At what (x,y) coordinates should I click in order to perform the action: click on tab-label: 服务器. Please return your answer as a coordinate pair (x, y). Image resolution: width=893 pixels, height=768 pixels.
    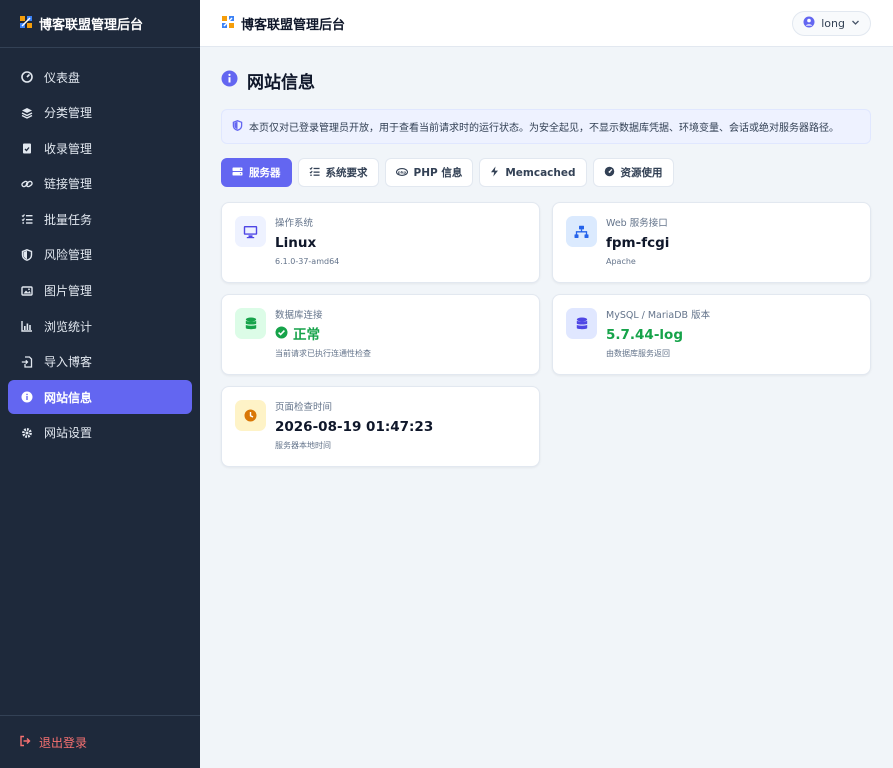
    Looking at the image, I should click on (265, 173).